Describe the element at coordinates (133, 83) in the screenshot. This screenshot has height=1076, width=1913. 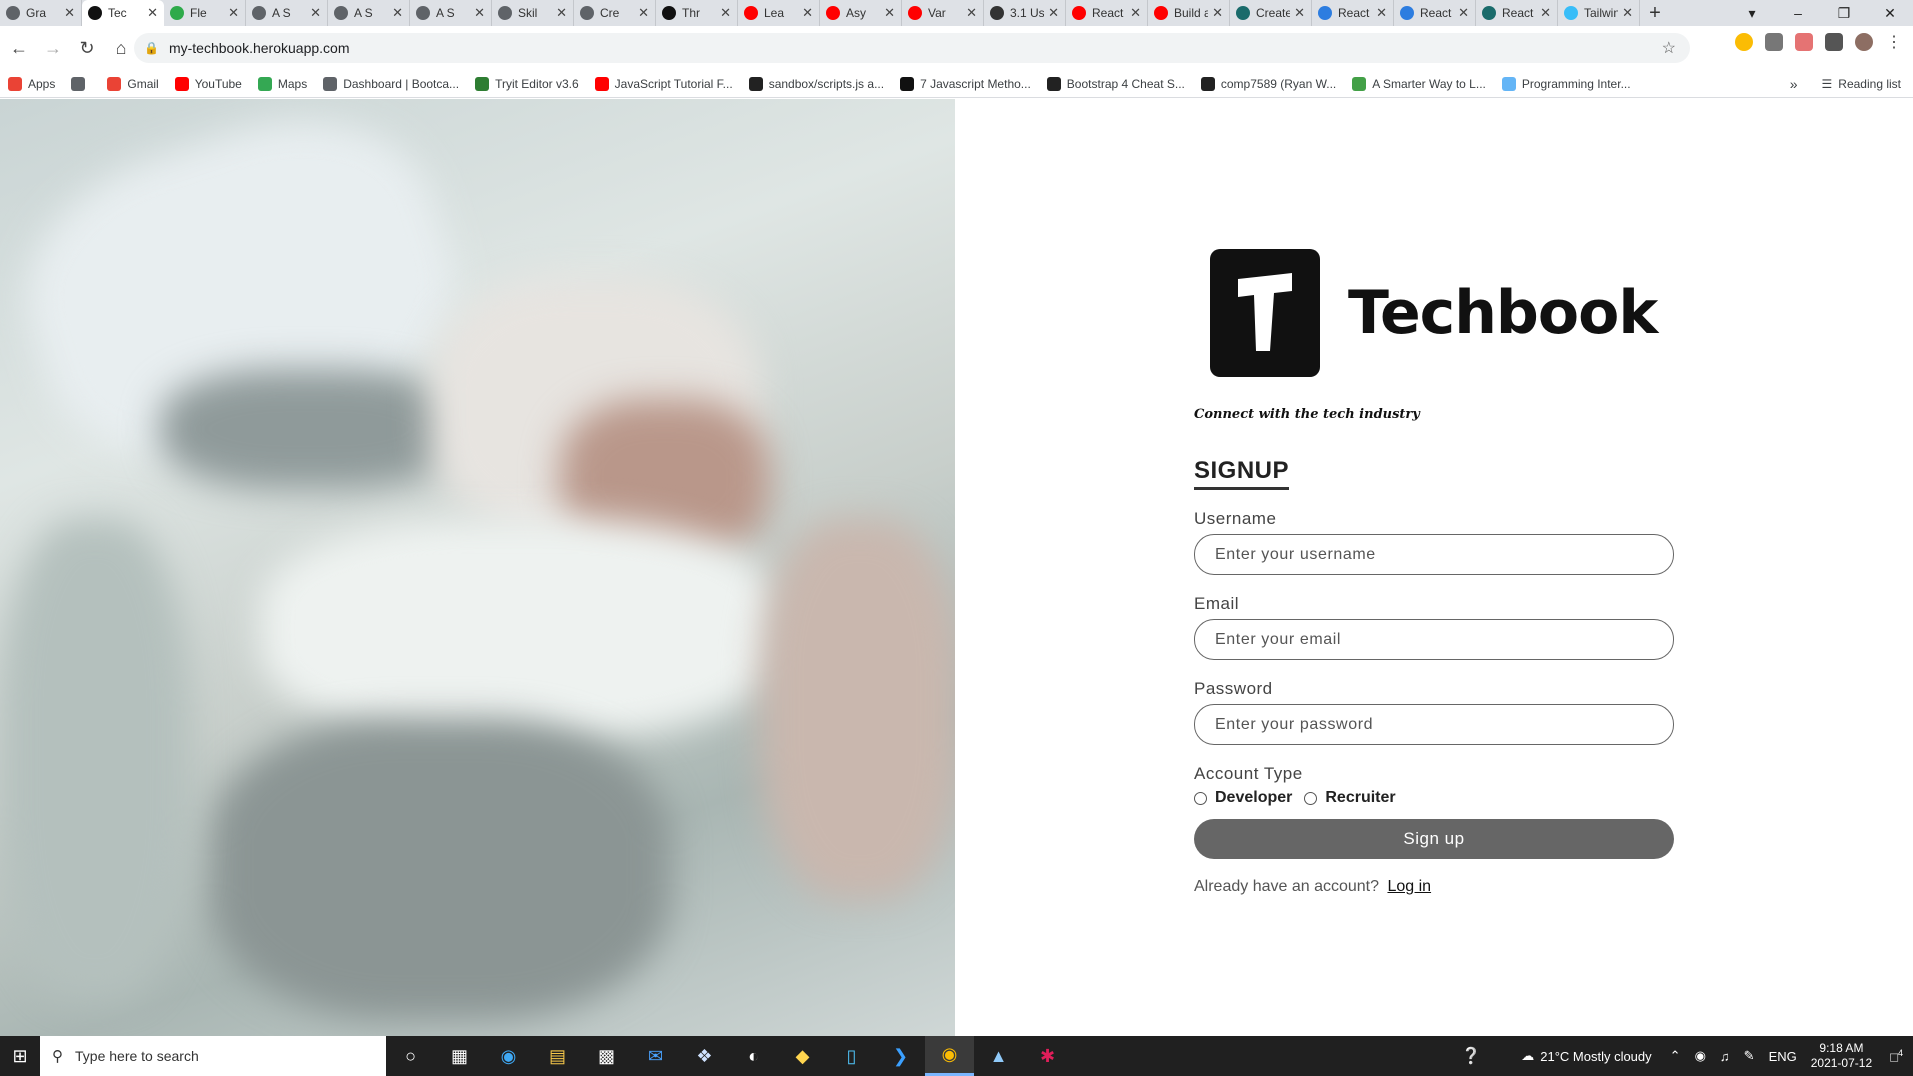
I see `bookmark-item: Gmail` at that location.